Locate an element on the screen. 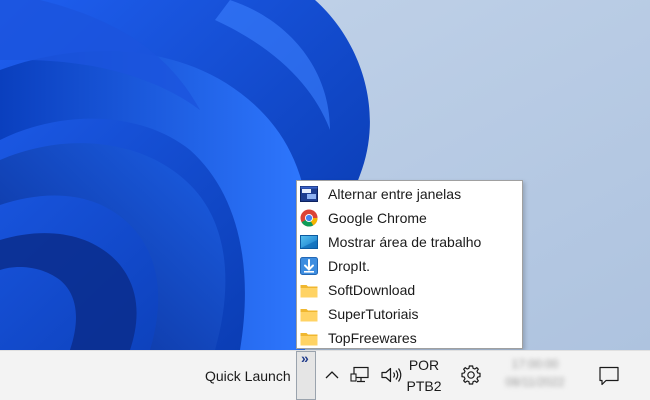  switch-windows-icon is located at coordinates (309, 194).